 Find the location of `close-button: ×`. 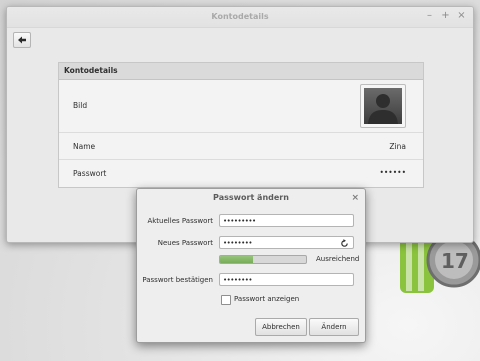

close-button: × is located at coordinates (461, 16).